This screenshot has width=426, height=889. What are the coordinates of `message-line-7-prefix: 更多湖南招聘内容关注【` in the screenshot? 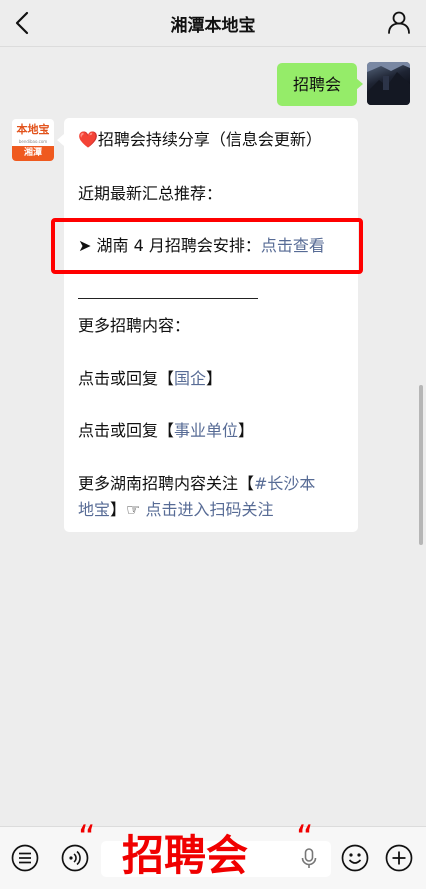 It's located at (166, 483).